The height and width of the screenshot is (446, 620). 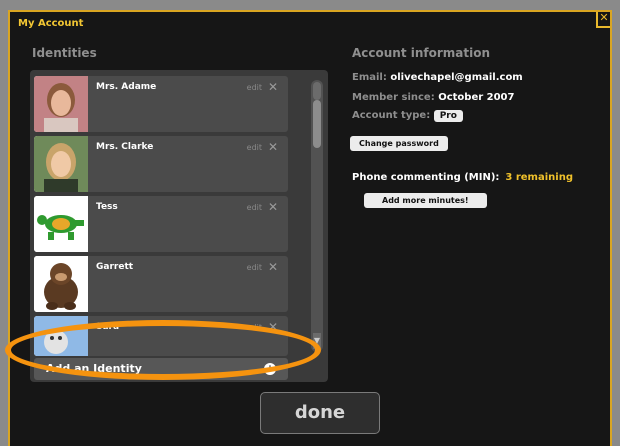 I want to click on close-icon: ✕, so click(x=603, y=20).